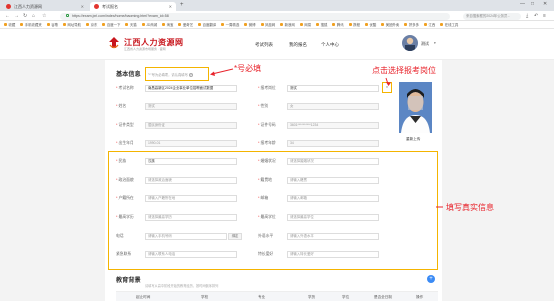  I want to click on select-position-annotation: 点击选择报考岗位, so click(404, 70).